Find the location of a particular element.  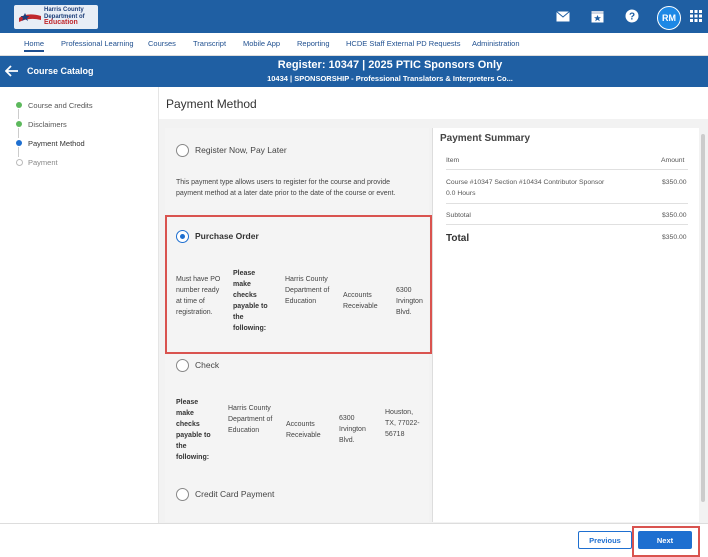

summary-col-amount: Amount is located at coordinates (673, 160).